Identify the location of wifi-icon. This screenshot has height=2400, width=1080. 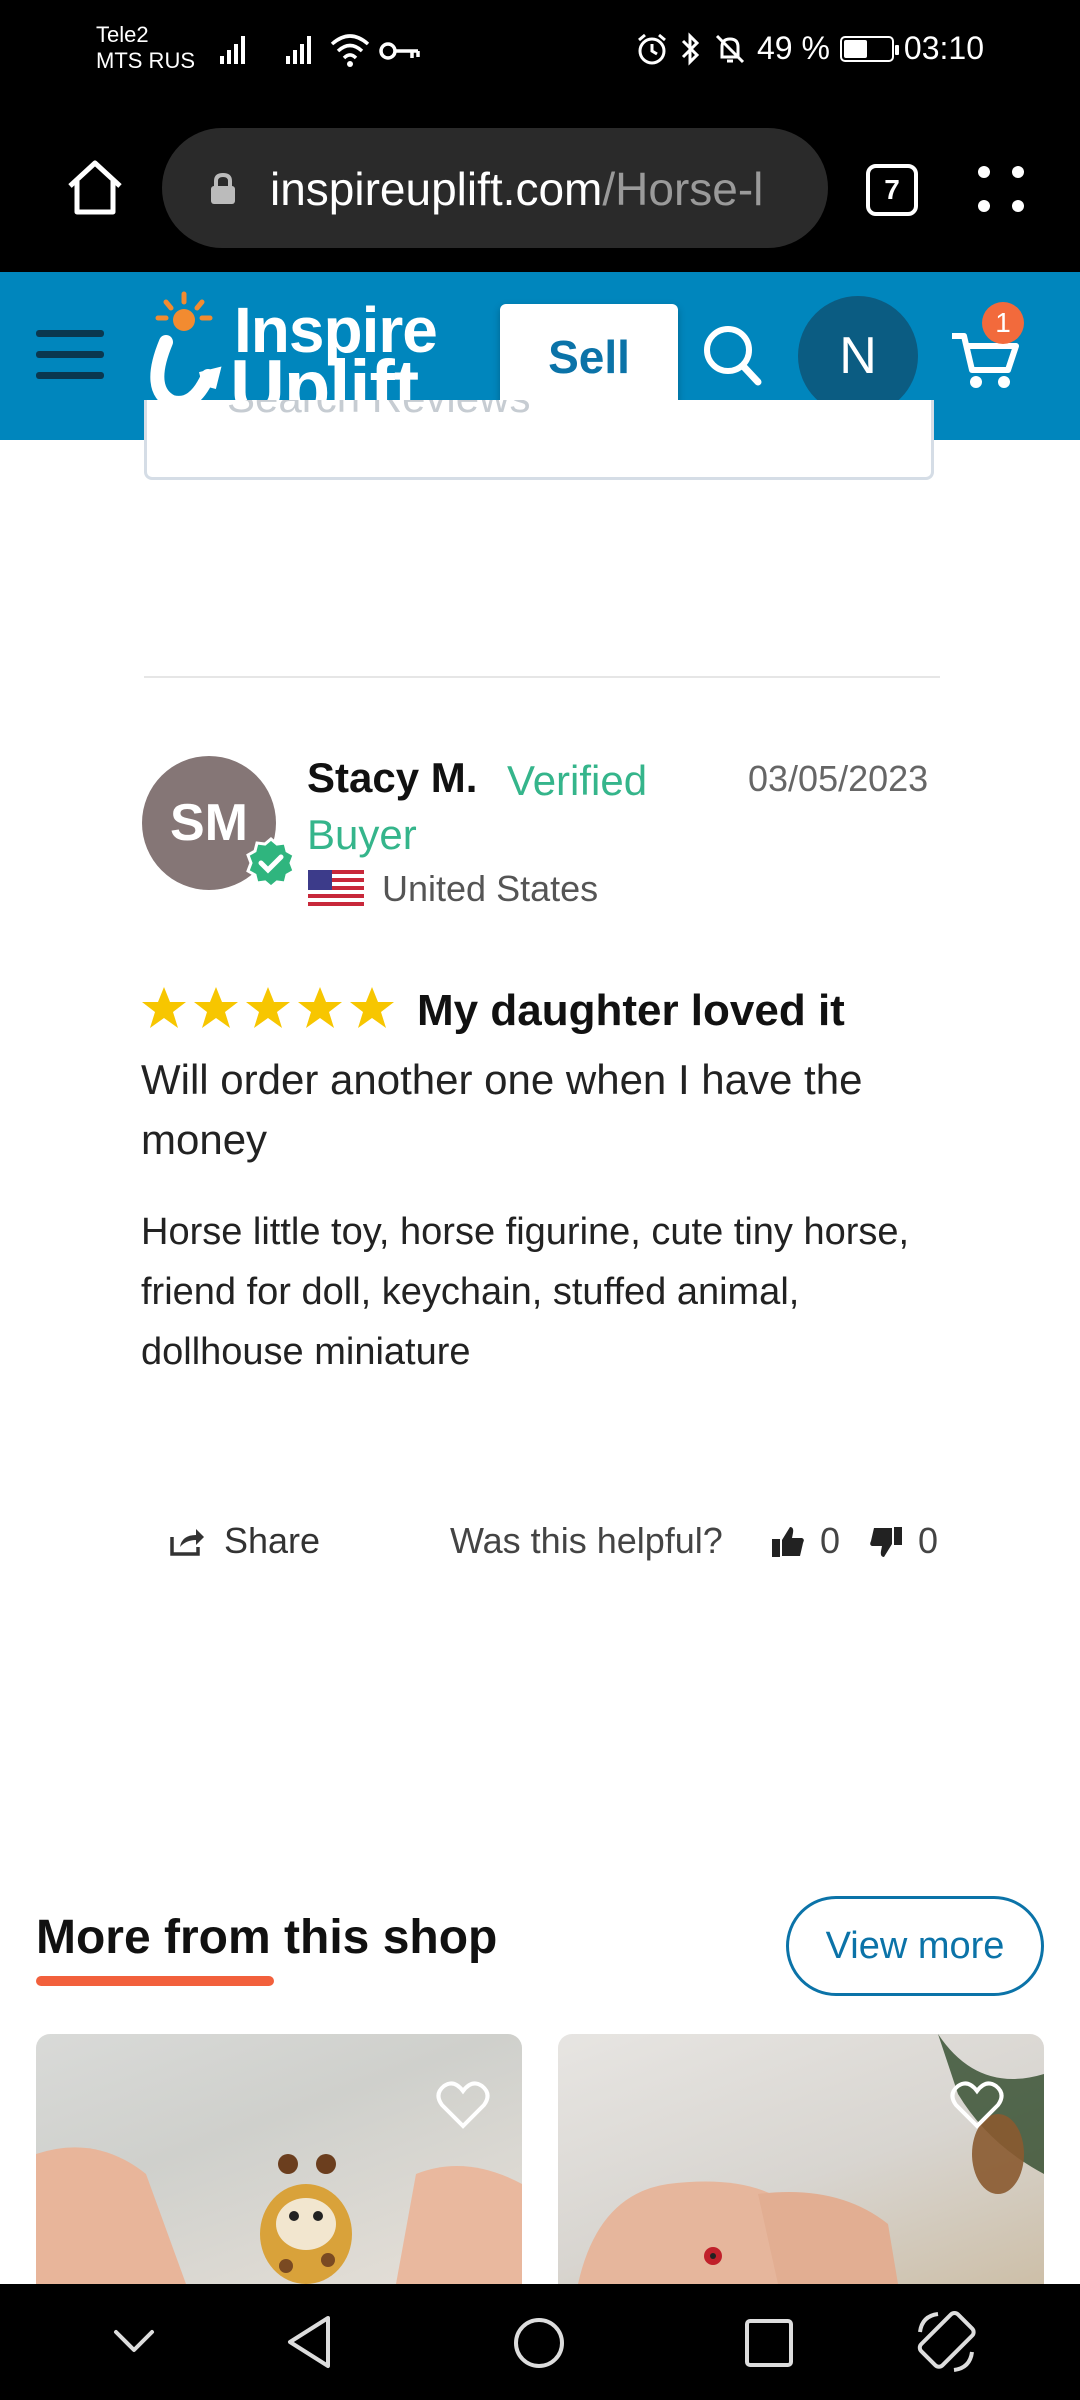
(350, 50).